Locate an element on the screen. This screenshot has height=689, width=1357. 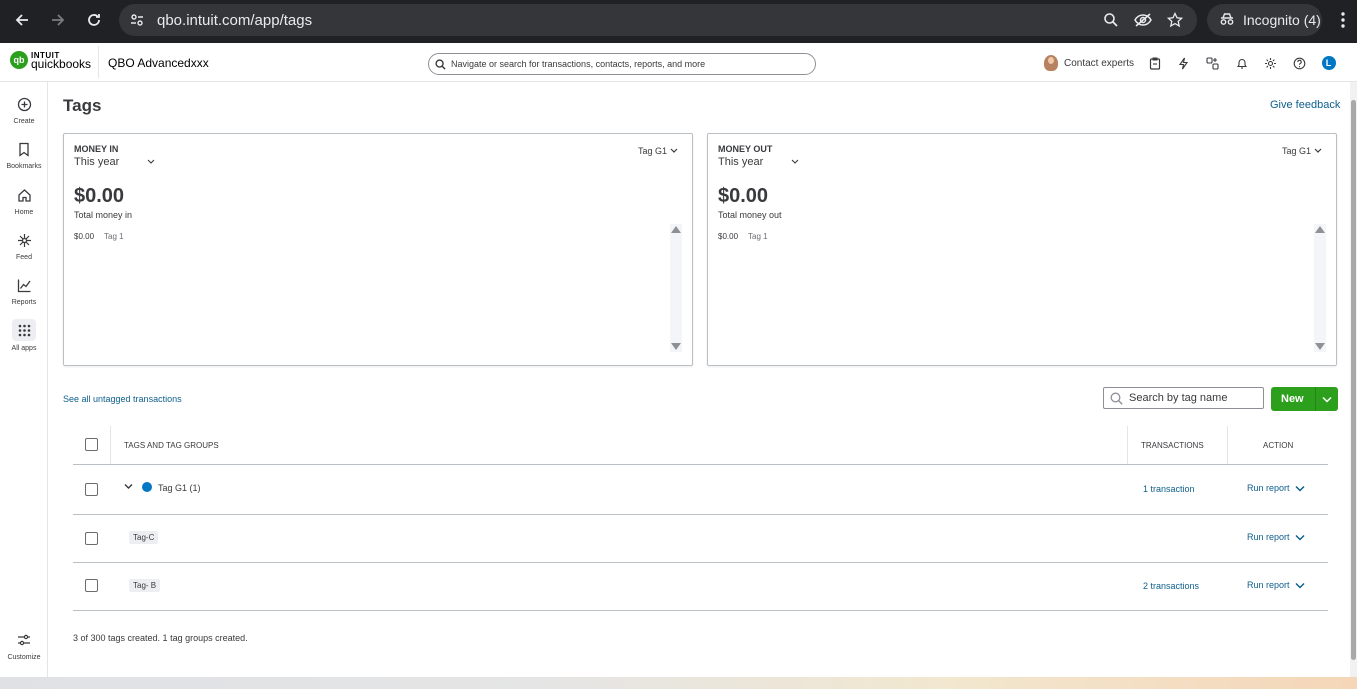
money-in-tag-select: Tag G1 is located at coordinates (658, 151).